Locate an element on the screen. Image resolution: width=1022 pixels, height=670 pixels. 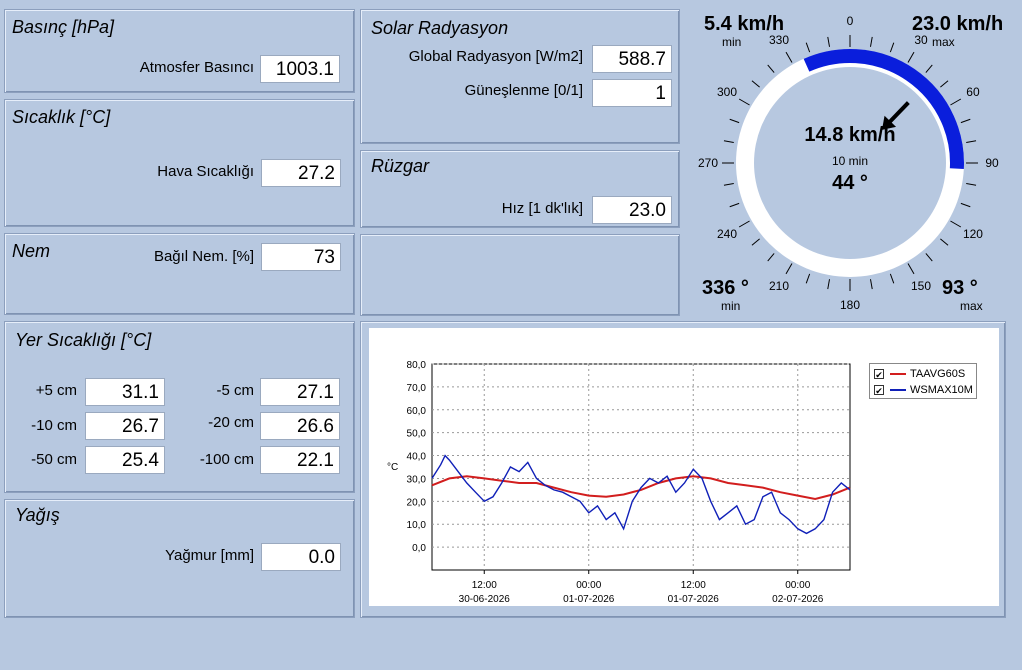
soil-value-minus10: 26.7 is located at coordinates (125, 426).